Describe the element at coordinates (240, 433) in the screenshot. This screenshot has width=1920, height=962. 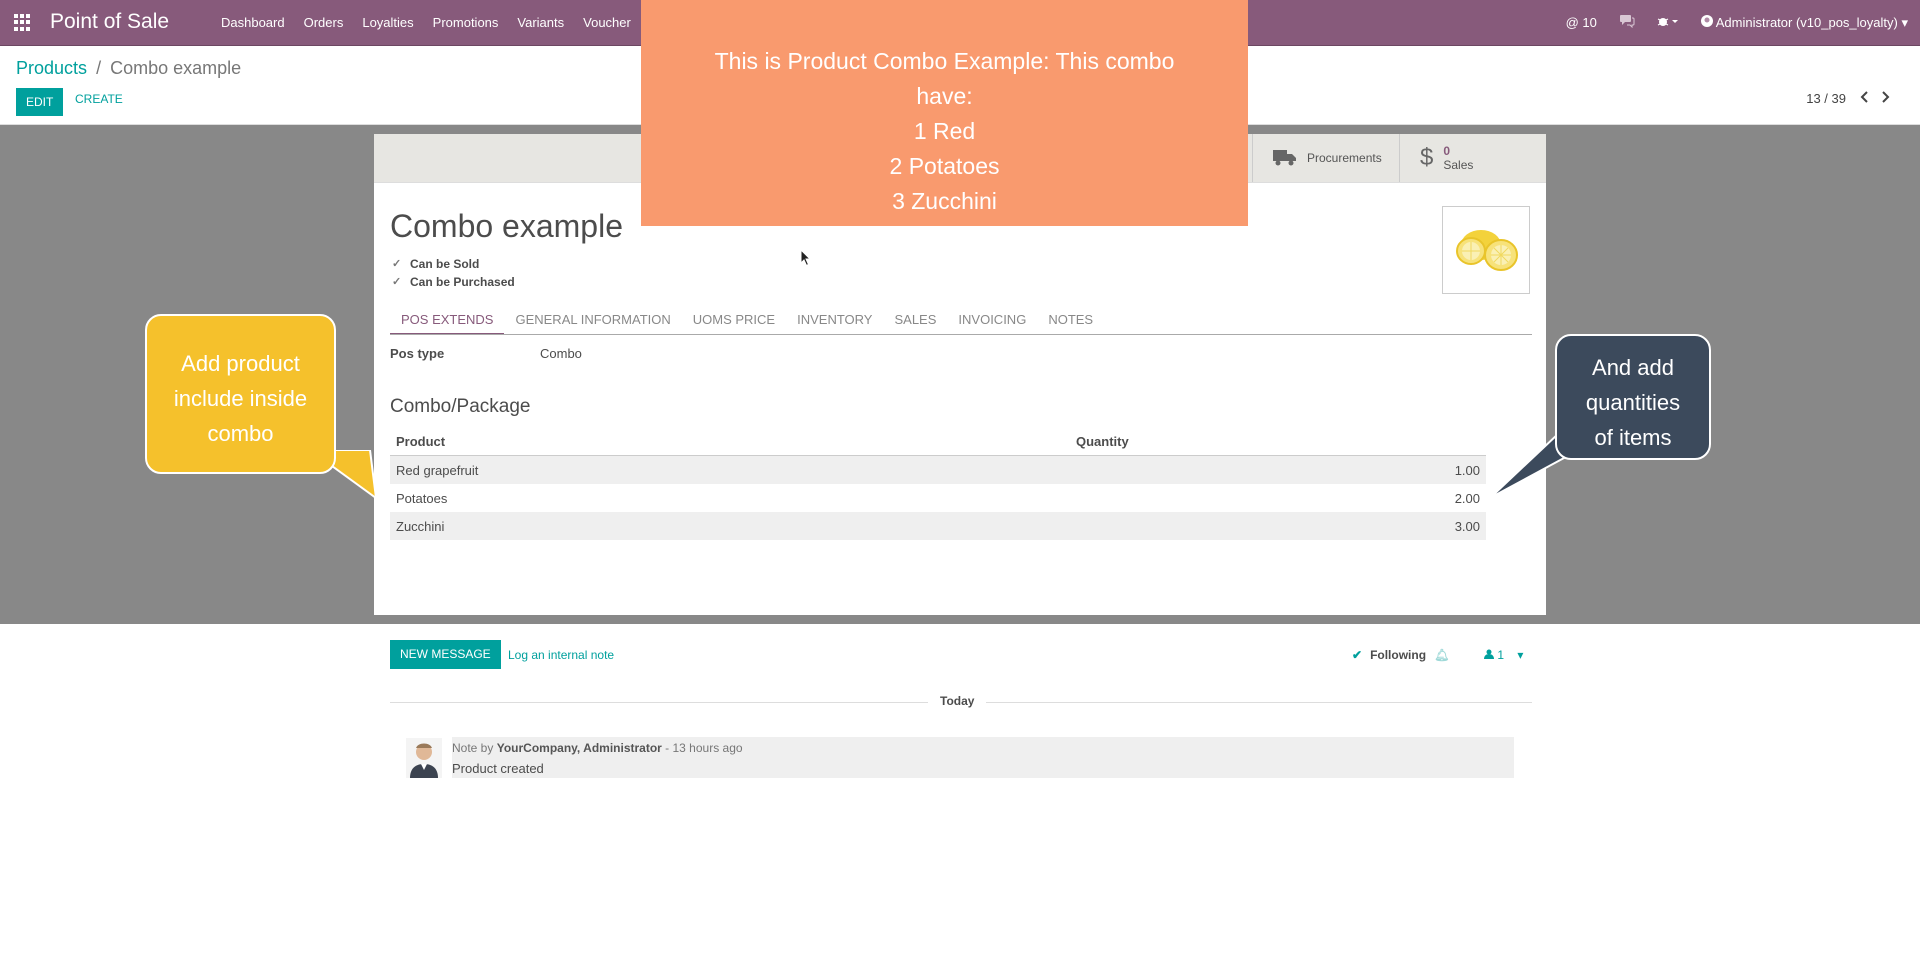
I see `callout-yellow-line: combo` at that location.